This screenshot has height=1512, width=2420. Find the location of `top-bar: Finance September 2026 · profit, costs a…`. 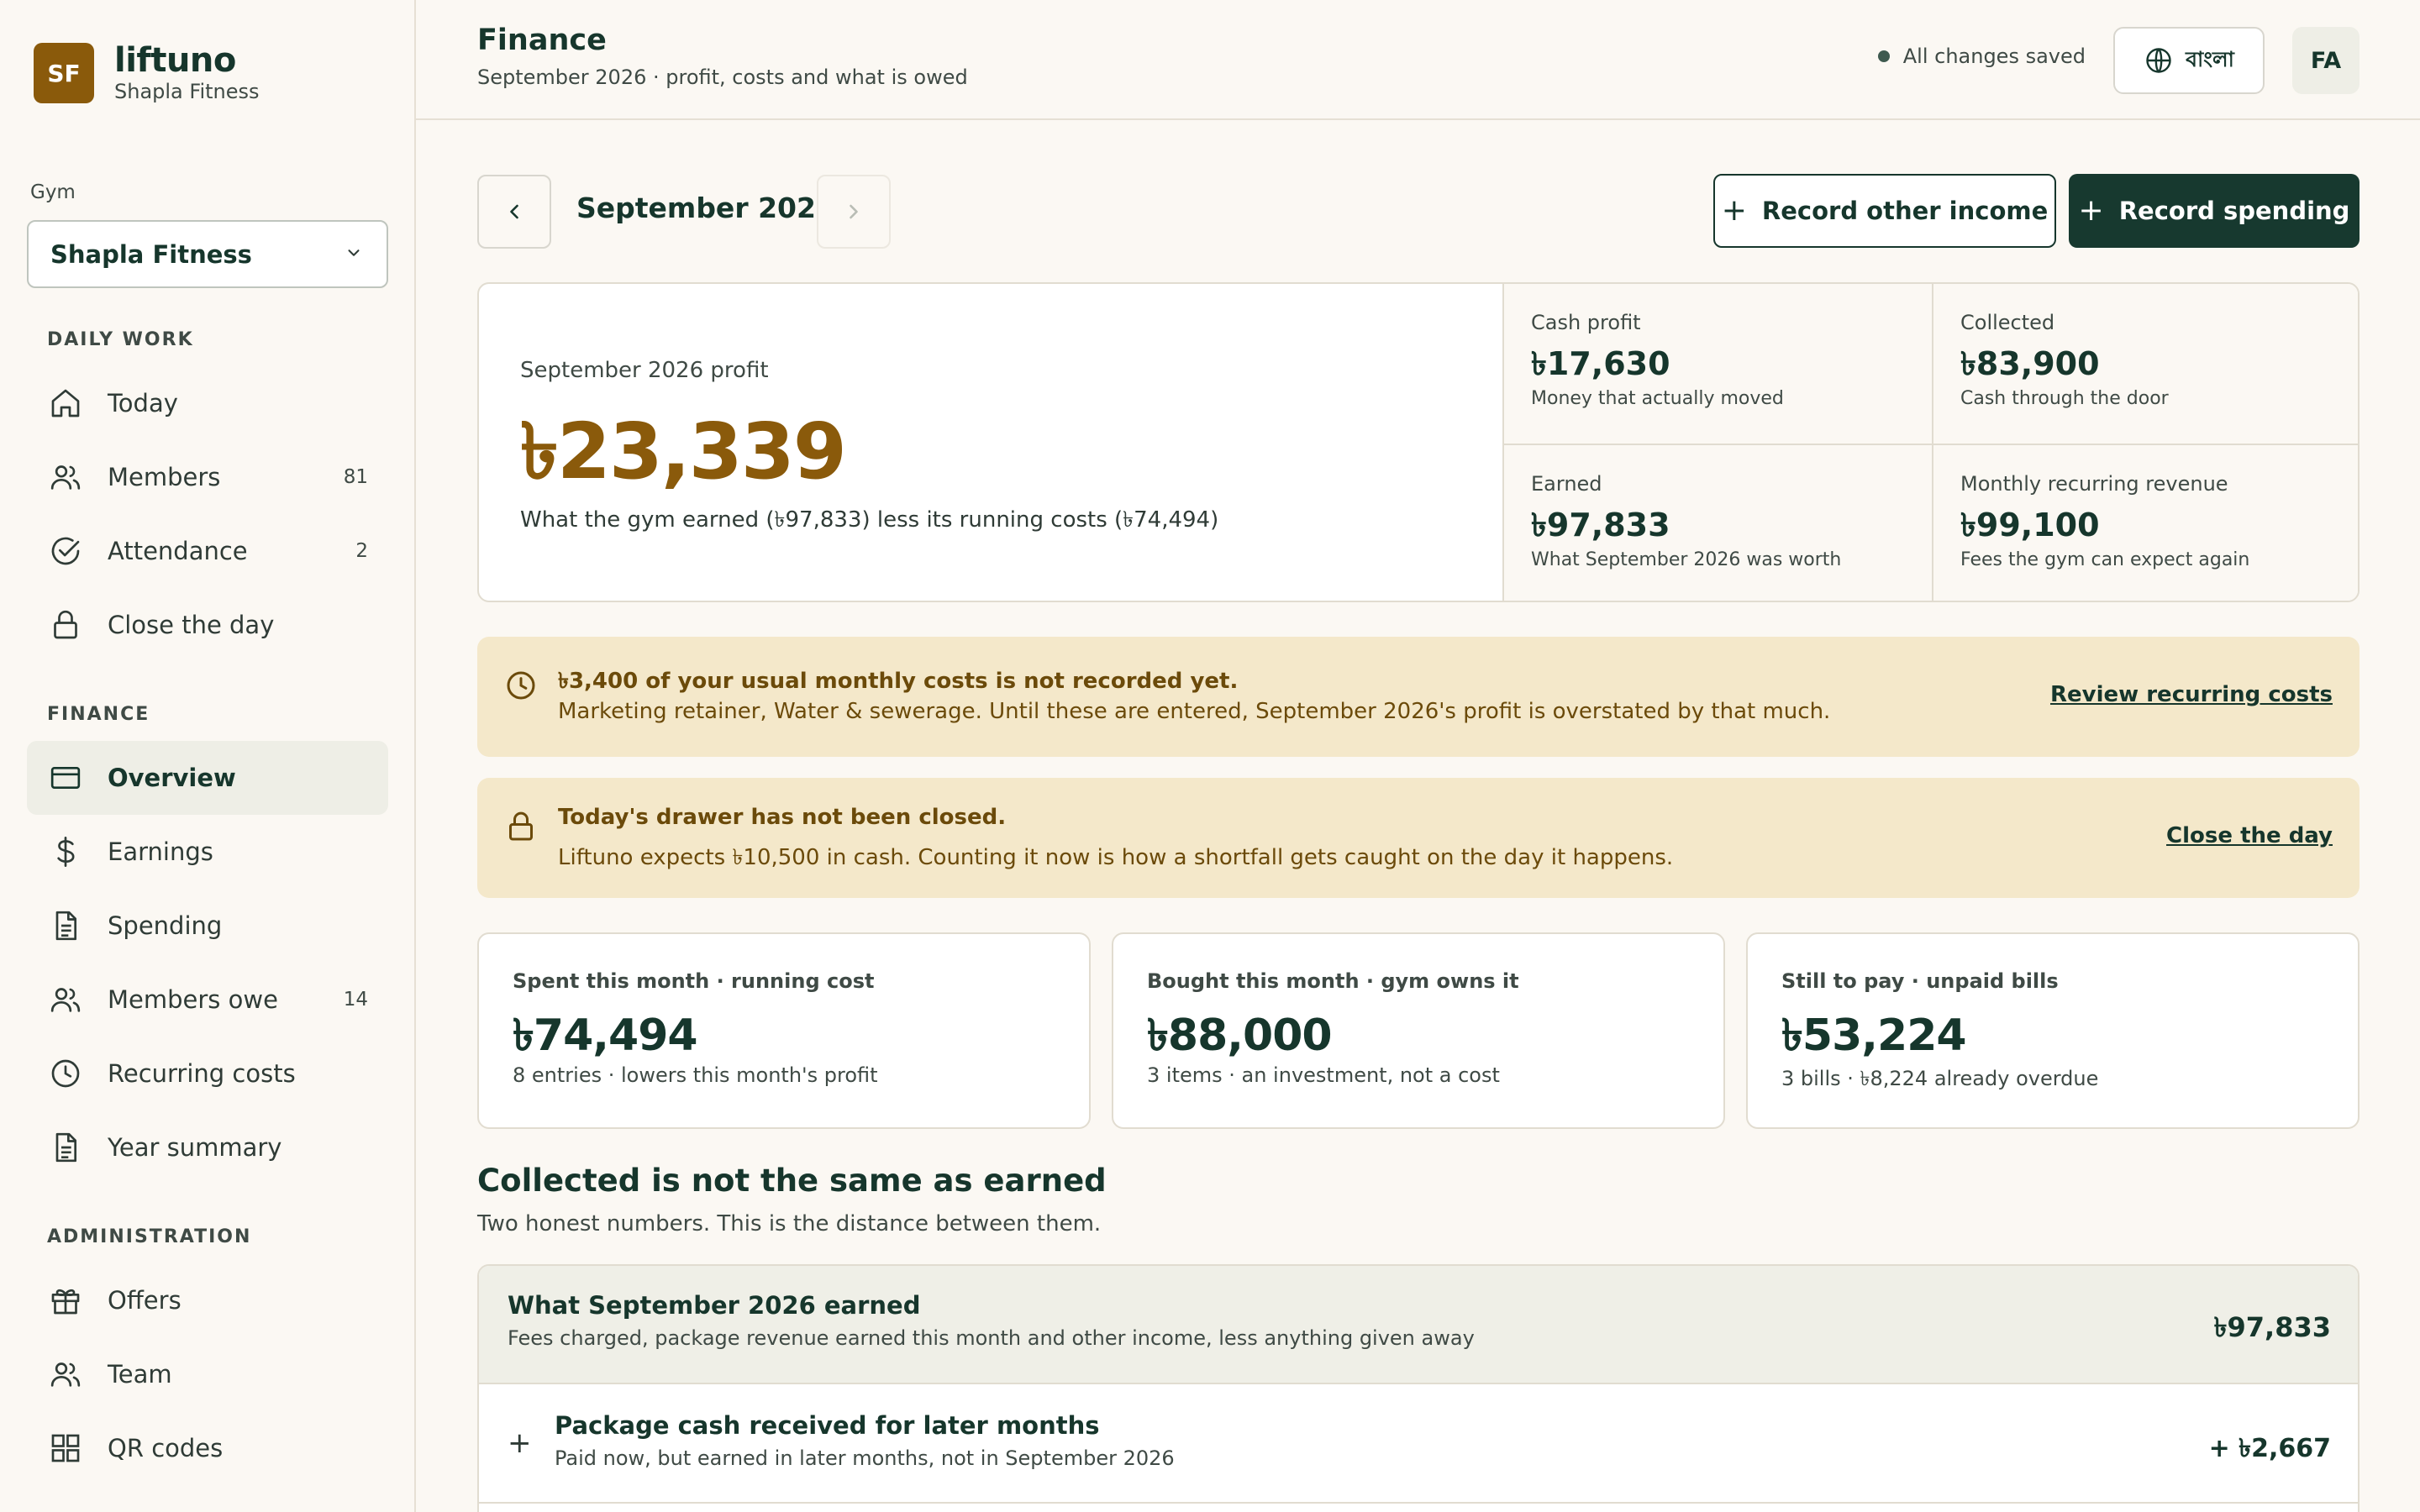

top-bar: Finance September 2026 · profit, costs a… is located at coordinates (1418, 60).